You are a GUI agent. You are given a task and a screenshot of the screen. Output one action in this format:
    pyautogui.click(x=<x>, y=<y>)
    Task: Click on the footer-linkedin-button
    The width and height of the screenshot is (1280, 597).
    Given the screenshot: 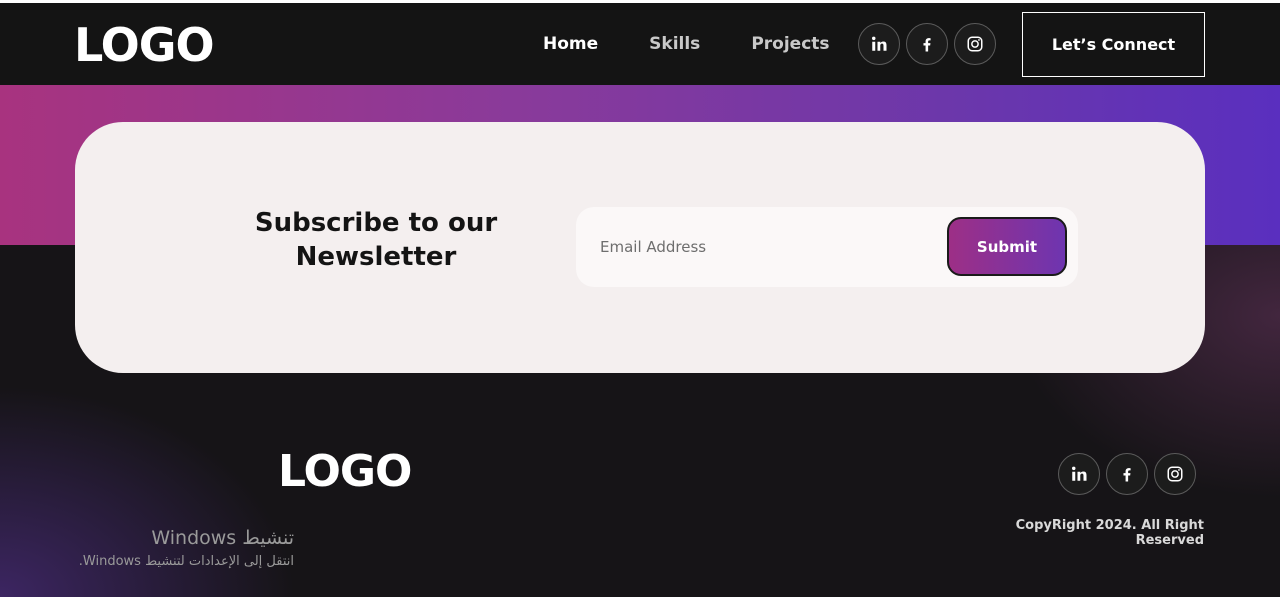 What is the action you would take?
    pyautogui.click(x=1079, y=474)
    